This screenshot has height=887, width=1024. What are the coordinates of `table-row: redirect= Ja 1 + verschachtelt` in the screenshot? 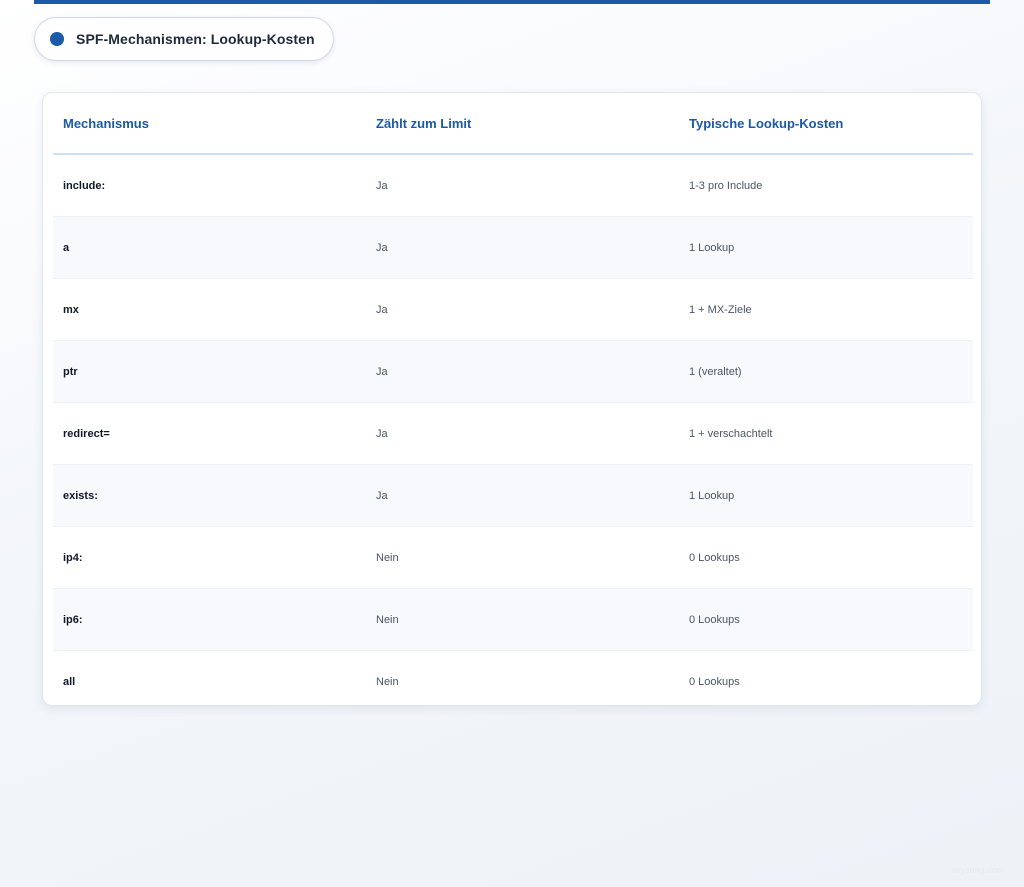 It's located at (513, 433).